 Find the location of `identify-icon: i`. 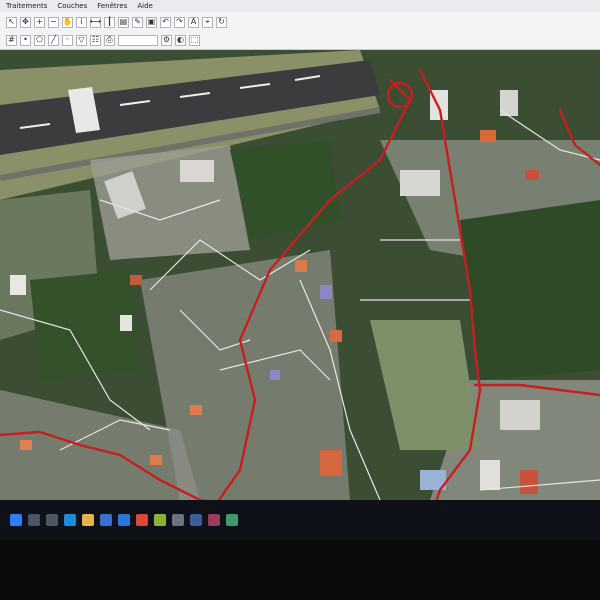

identify-icon: i is located at coordinates (81, 22).